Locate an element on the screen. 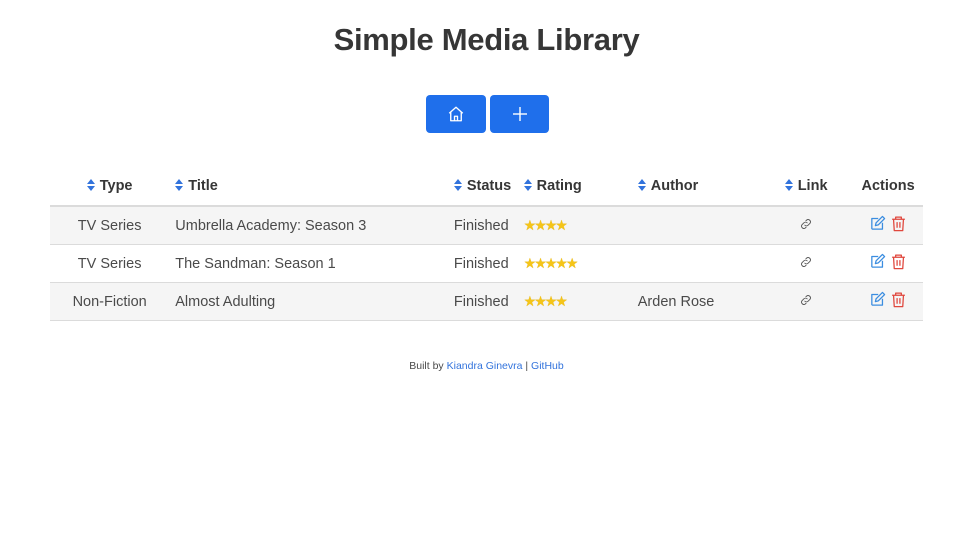  home-icon is located at coordinates (456, 114).